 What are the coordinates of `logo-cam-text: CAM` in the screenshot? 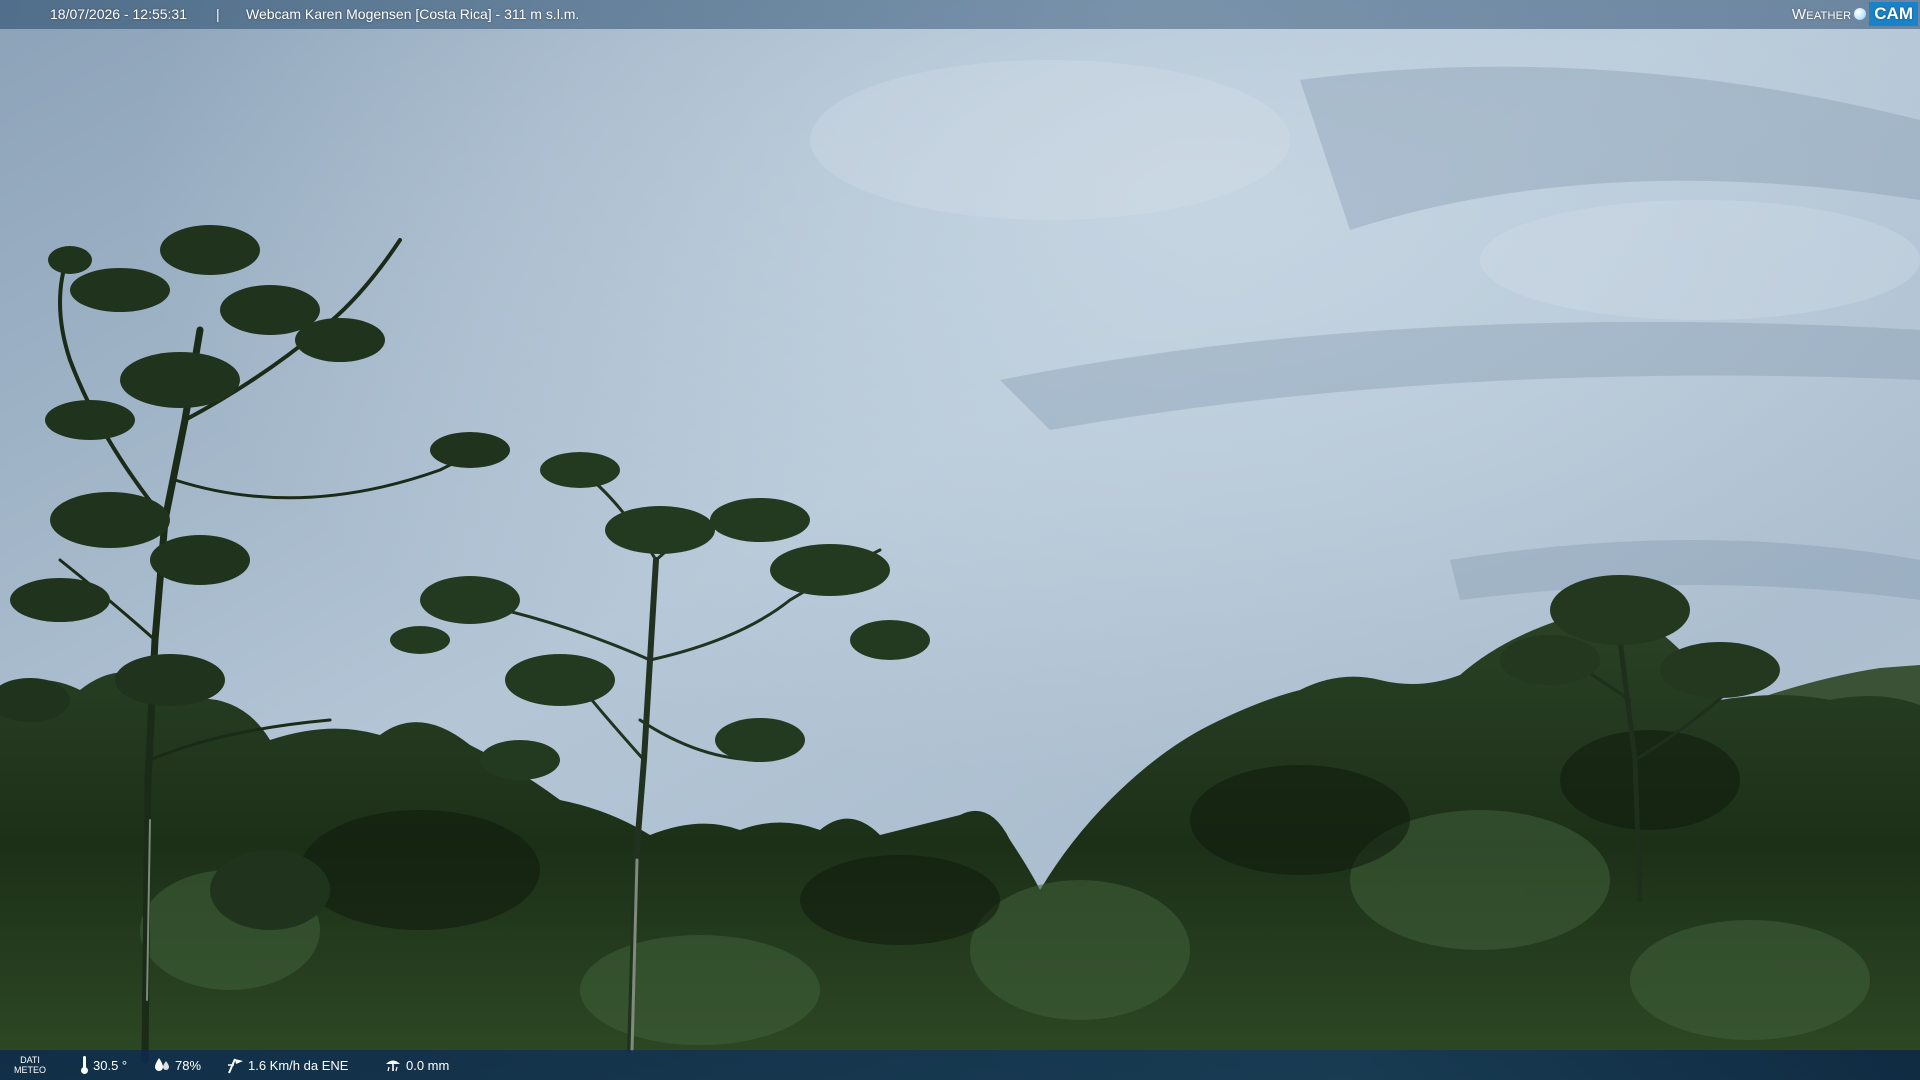 It's located at (1893, 14).